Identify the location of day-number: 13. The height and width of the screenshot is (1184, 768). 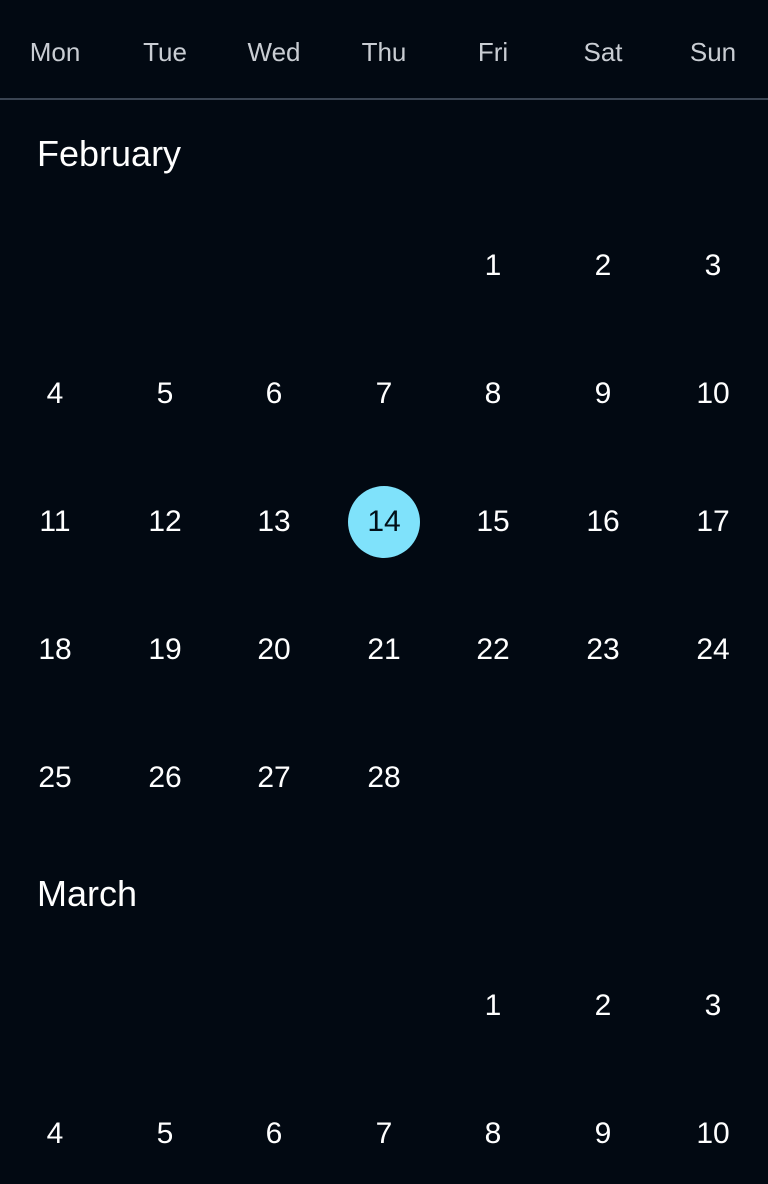
(274, 521).